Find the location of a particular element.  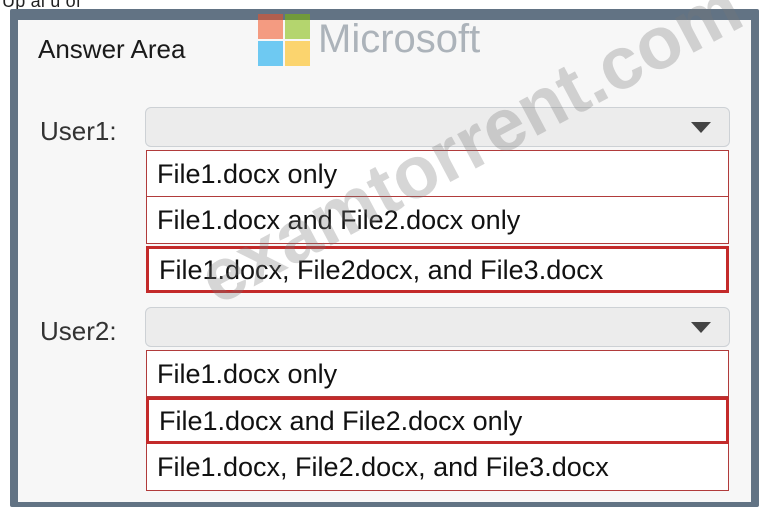

microsoft-logo-icon is located at coordinates (284, 40).